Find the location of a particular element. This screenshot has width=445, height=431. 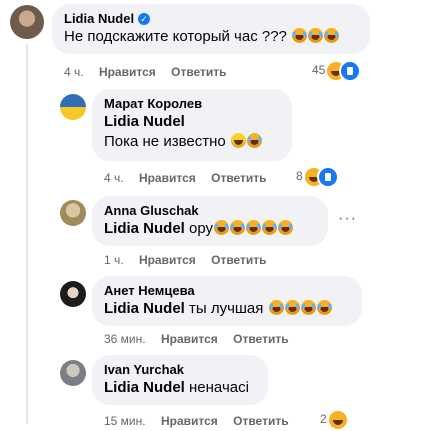

comment-text-body: ору is located at coordinates (201, 228).